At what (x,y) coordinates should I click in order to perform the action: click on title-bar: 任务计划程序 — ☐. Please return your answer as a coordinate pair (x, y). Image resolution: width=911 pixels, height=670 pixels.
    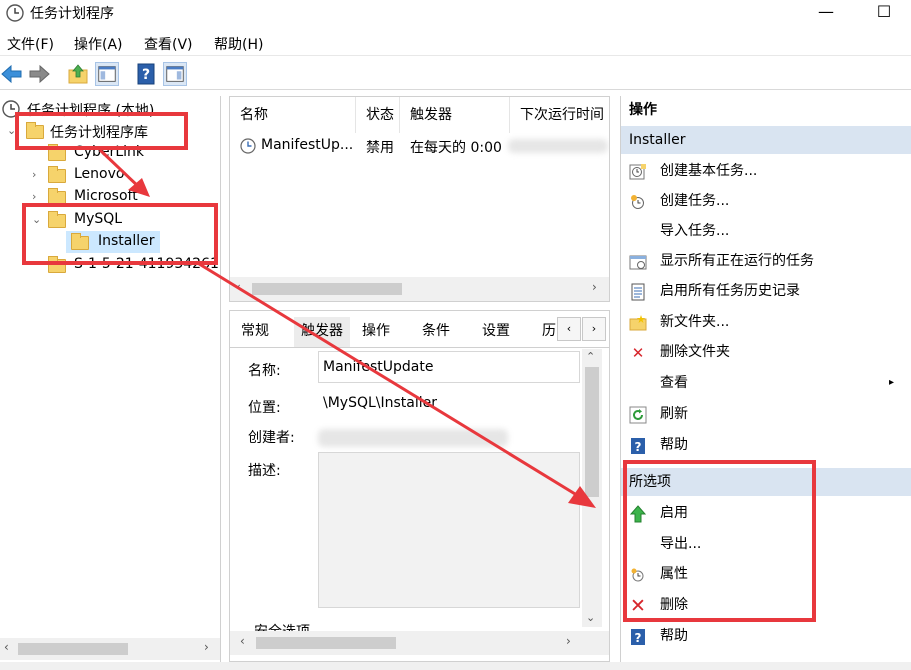
    Looking at the image, I should click on (455, 14).